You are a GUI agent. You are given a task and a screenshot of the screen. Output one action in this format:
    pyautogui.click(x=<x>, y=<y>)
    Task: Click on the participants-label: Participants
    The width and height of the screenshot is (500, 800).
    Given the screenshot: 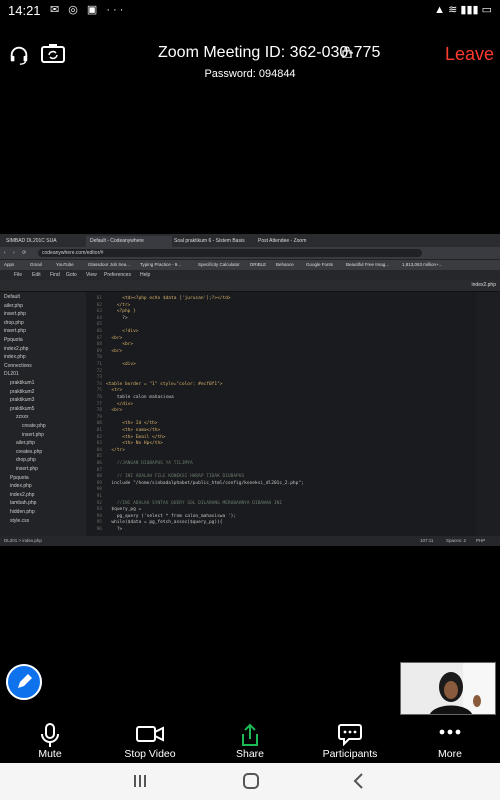 What is the action you would take?
    pyautogui.click(x=350, y=754)
    